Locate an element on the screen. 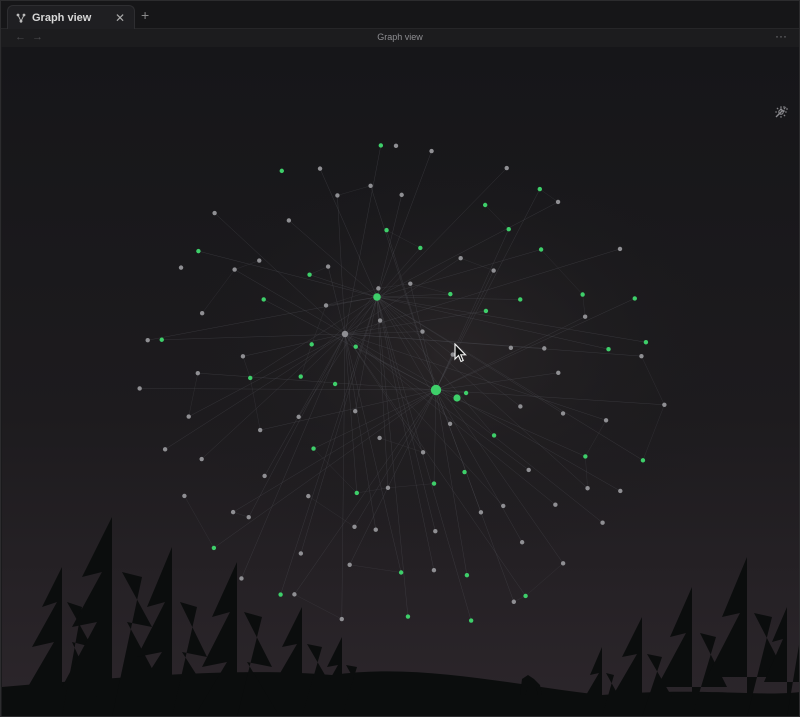 The width and height of the screenshot is (800, 717). close-icon: ✕ is located at coordinates (120, 18).